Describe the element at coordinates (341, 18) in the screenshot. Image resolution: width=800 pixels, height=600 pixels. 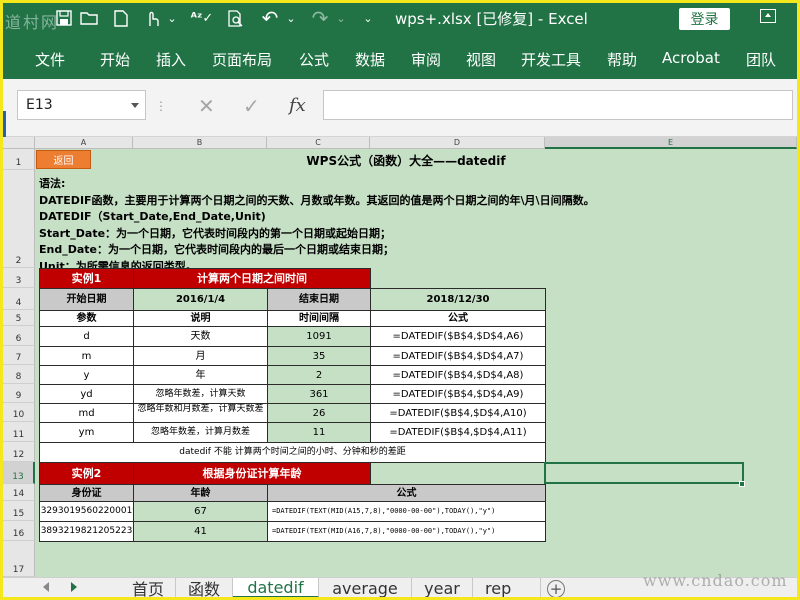
I see `redo-dropdown-icon: ⌄` at that location.